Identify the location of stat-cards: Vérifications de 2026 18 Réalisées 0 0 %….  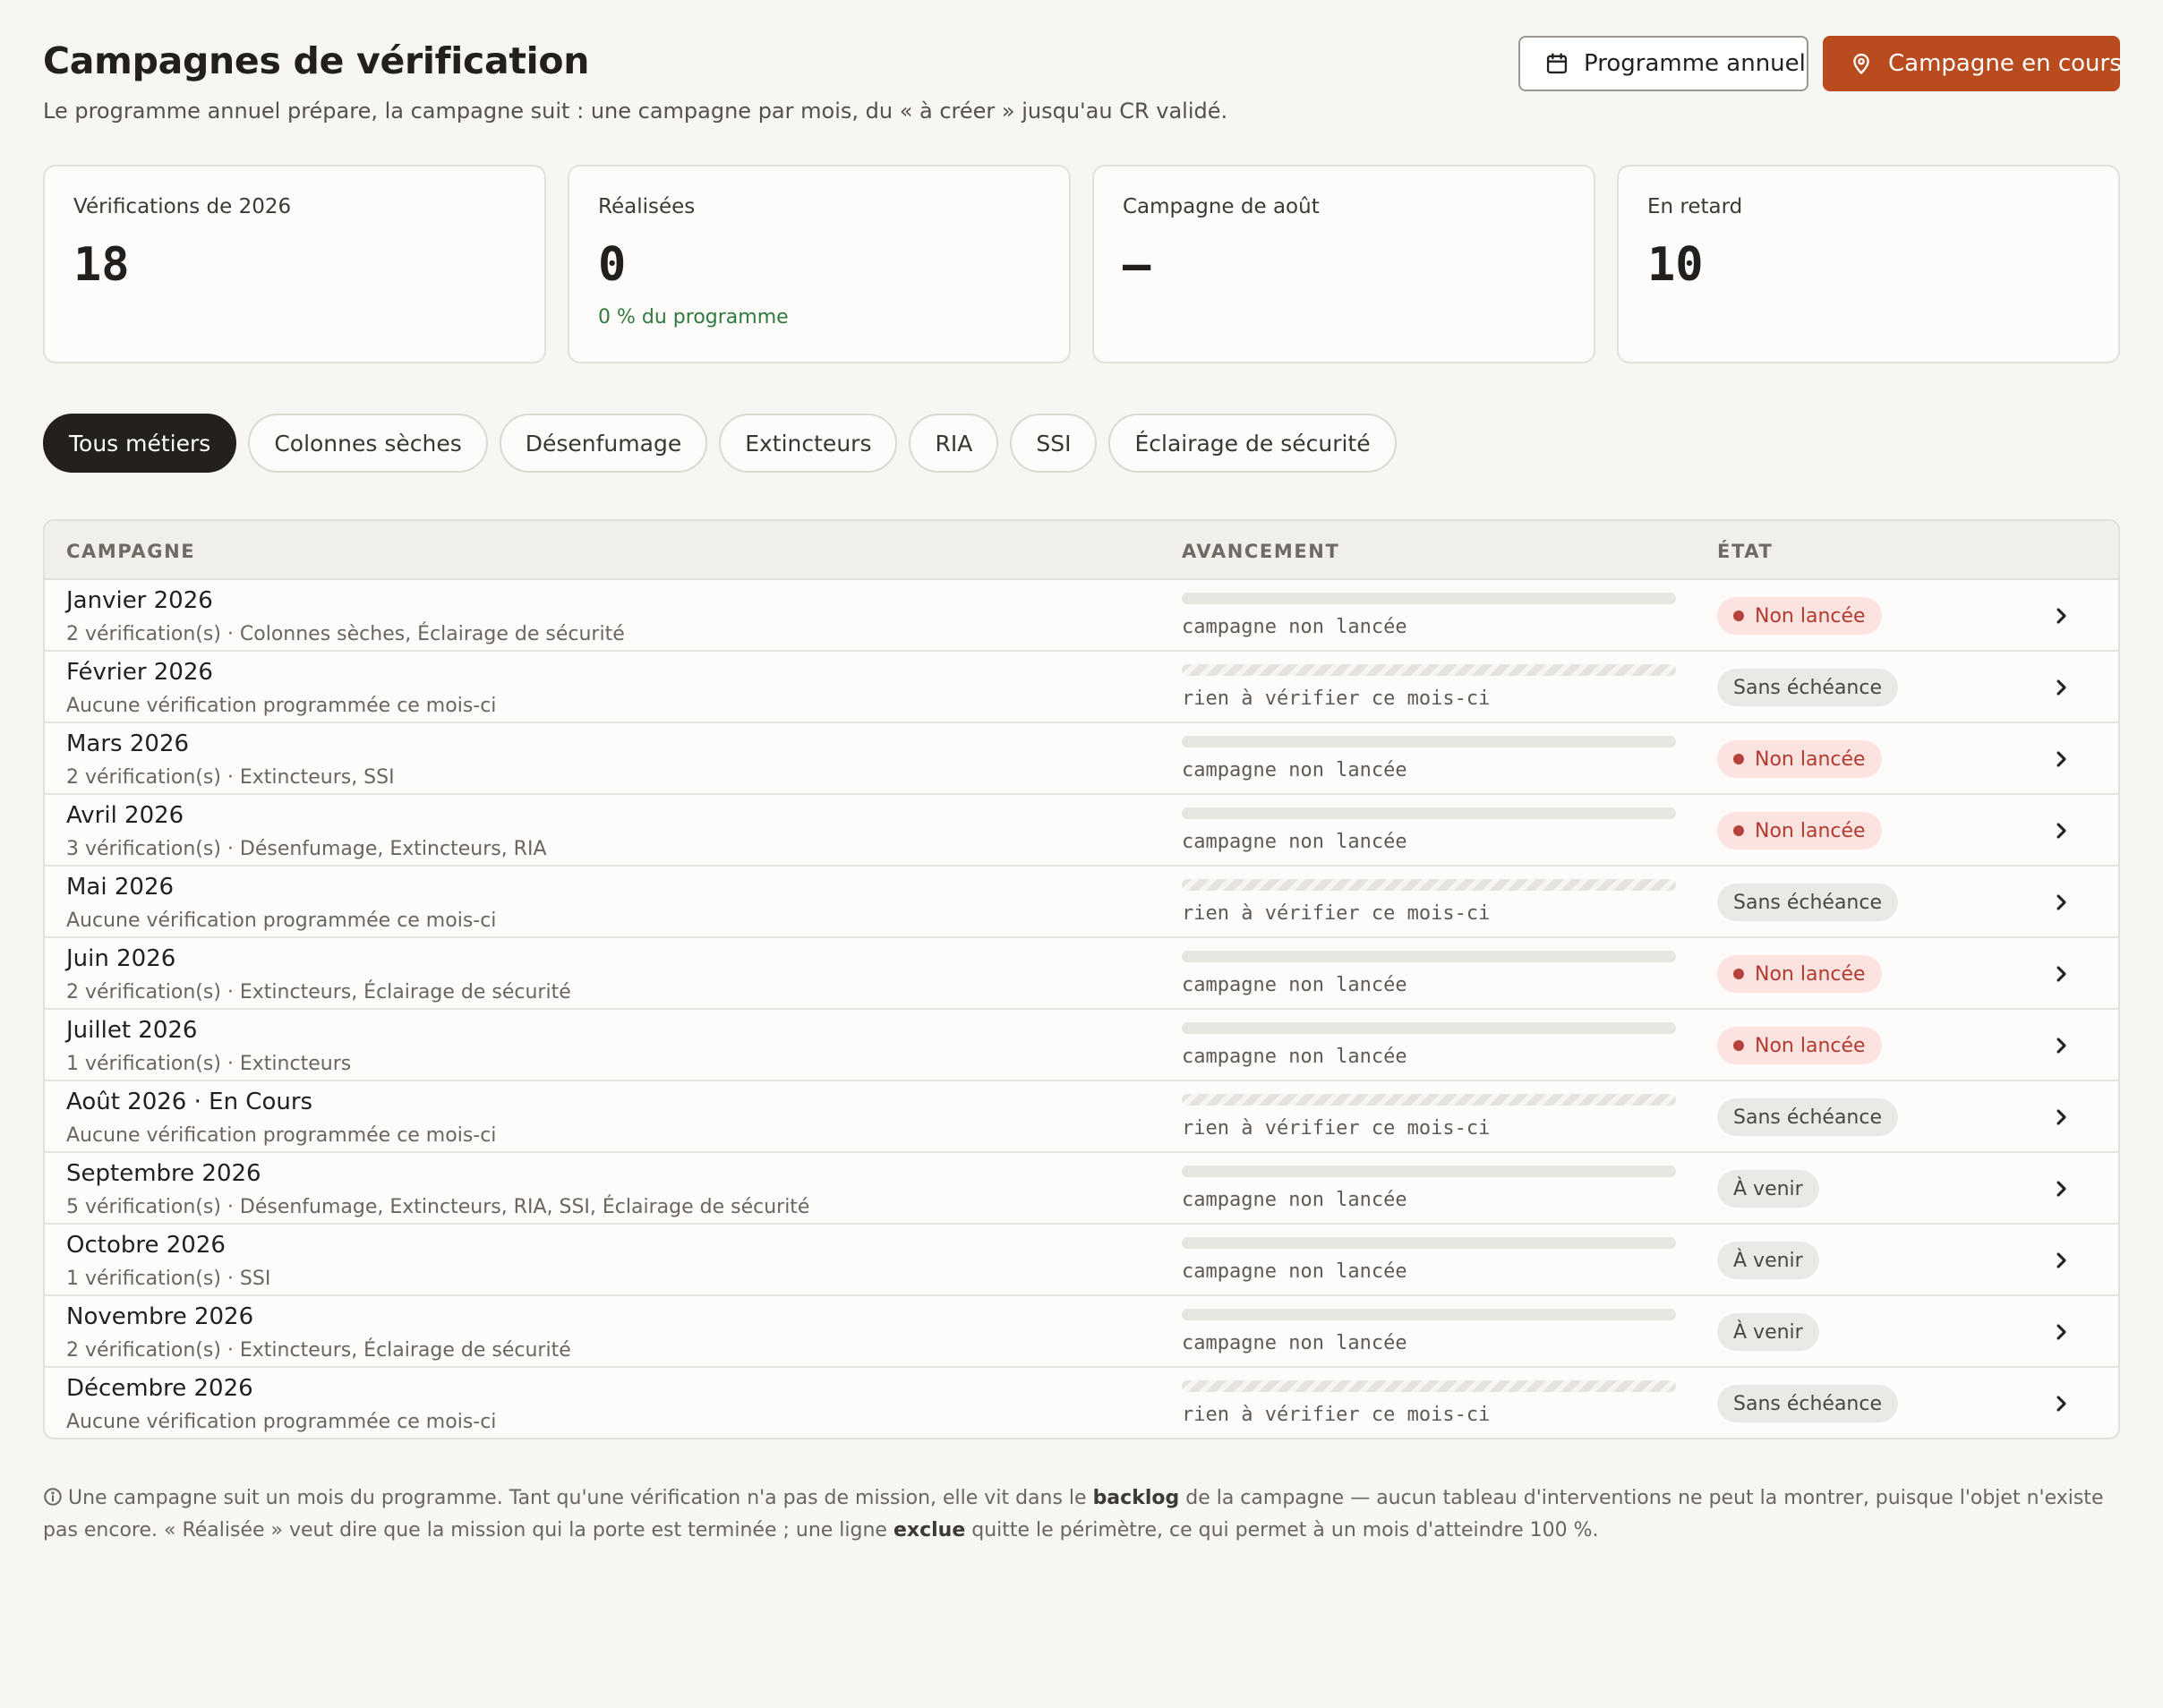
(1081, 264).